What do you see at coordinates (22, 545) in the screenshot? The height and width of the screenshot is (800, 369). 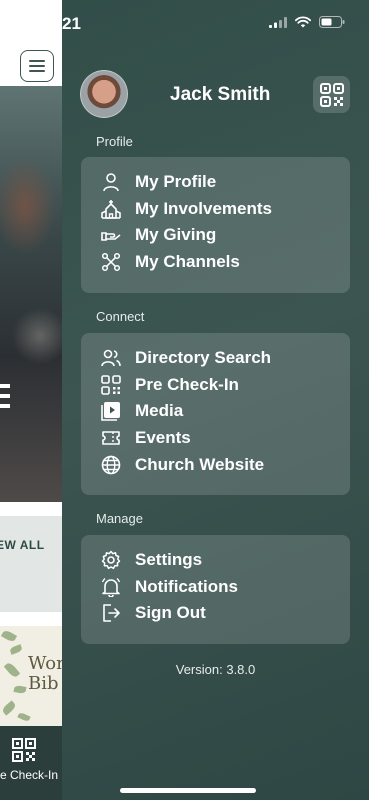 I see `view-all-link: EW ALL` at bounding box center [22, 545].